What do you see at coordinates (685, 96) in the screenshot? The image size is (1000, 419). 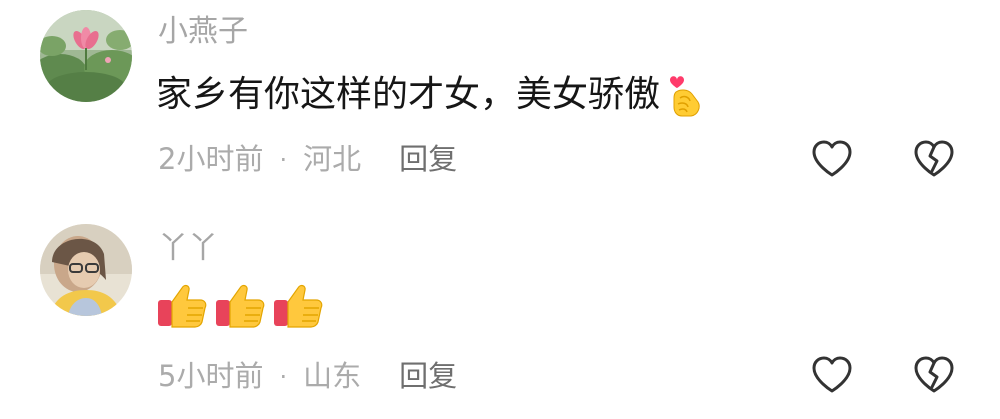 I see `heart-hands-icon` at bounding box center [685, 96].